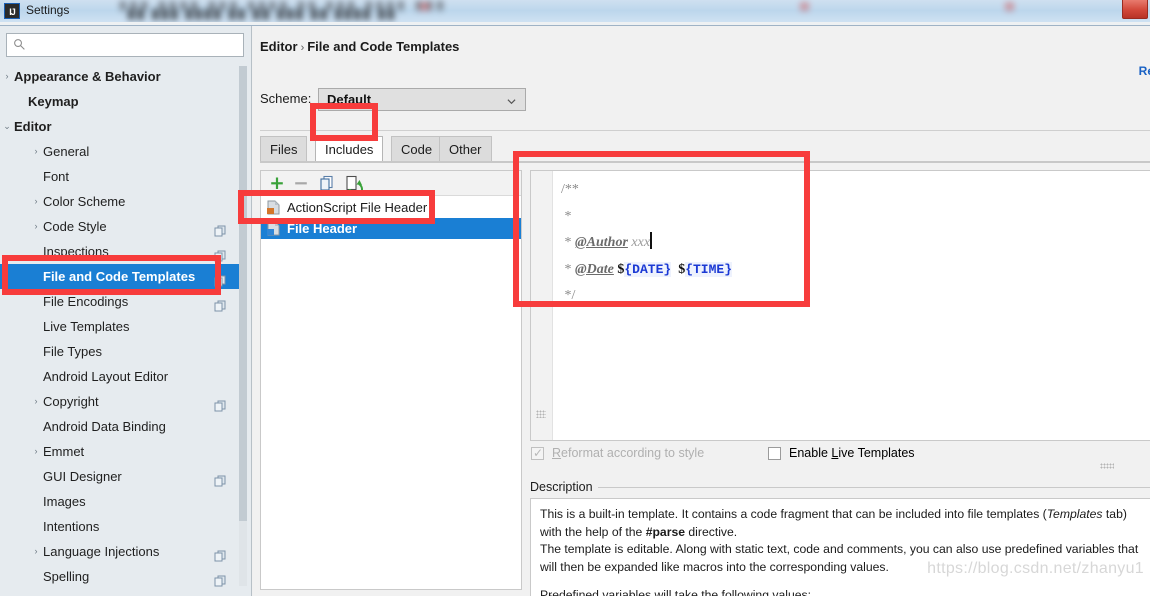 Image resolution: width=1150 pixels, height=596 pixels. Describe the element at coordinates (391, 228) in the screenshot. I see `list-item: File Header` at that location.